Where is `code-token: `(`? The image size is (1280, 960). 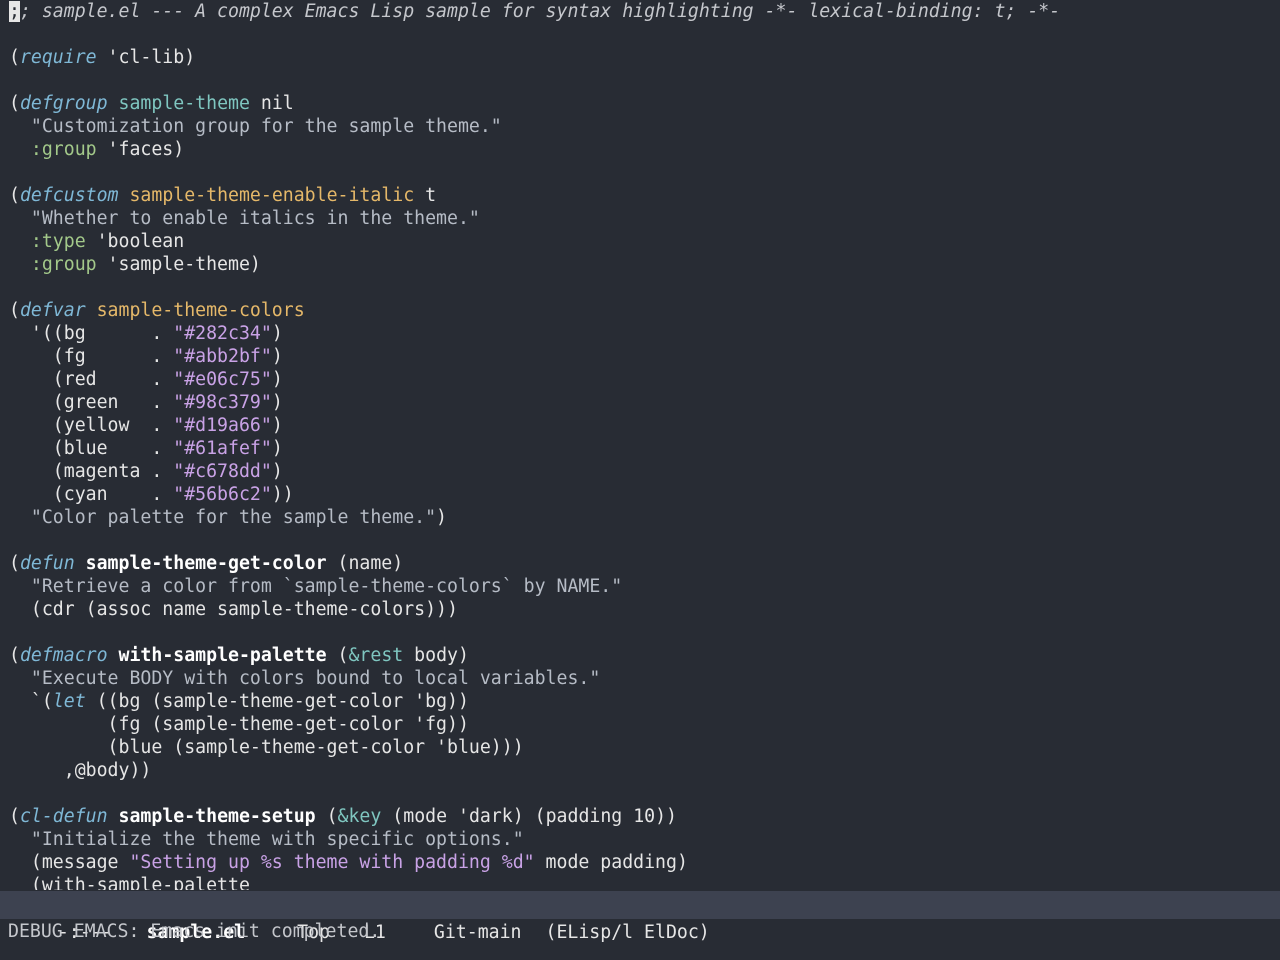 code-token: `( is located at coordinates (31, 701).